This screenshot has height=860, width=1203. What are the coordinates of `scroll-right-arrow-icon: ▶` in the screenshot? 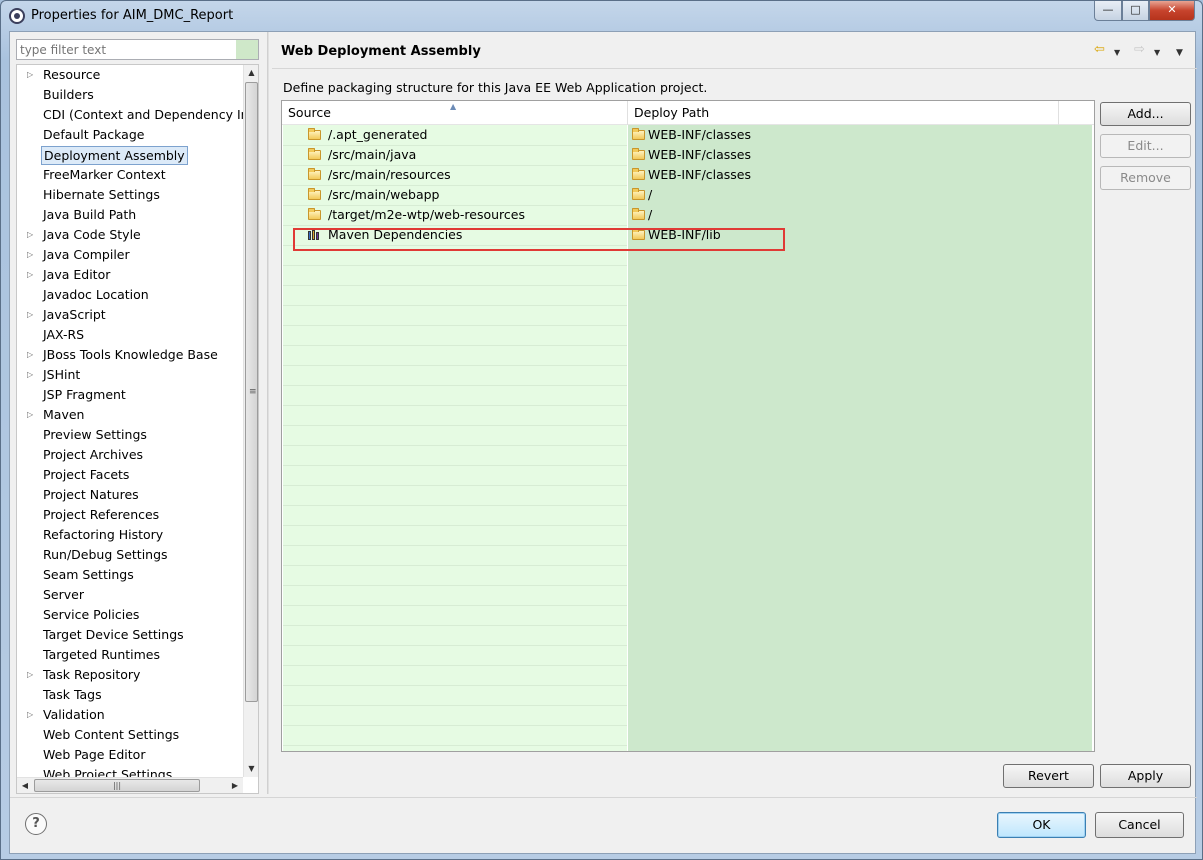 It's located at (235, 785).